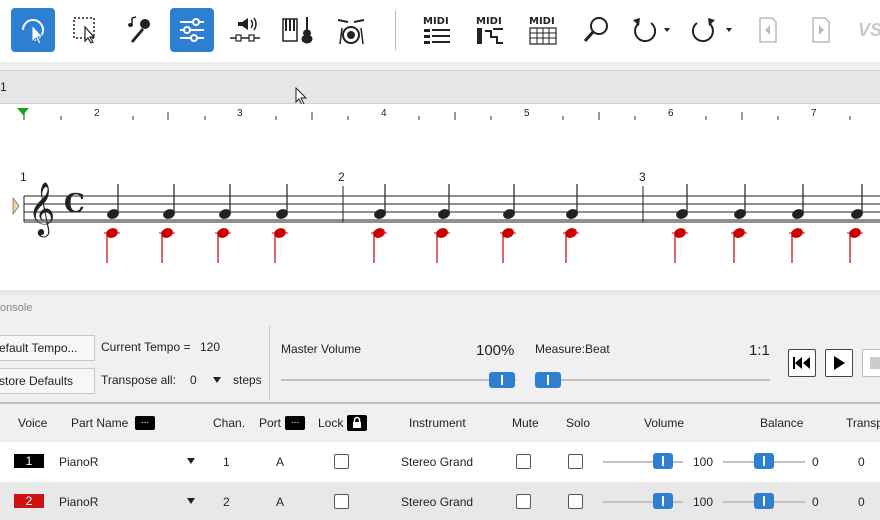 The width and height of the screenshot is (880, 520). I want to click on toolbar-separator, so click(395, 30).